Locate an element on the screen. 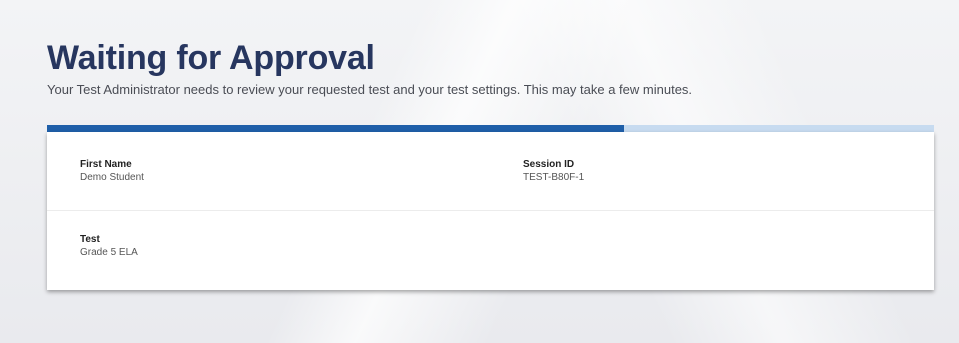 This screenshot has width=959, height=343. page-title: Waiting for Approval is located at coordinates (211, 58).